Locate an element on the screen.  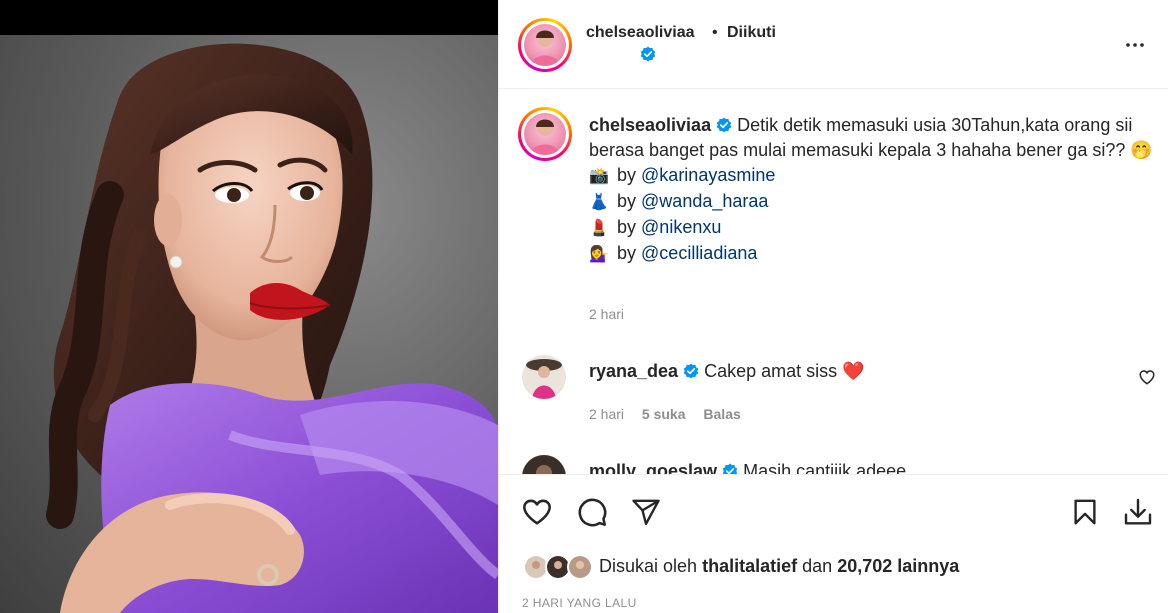
comment-timestamp: 2 hari is located at coordinates (606, 414).